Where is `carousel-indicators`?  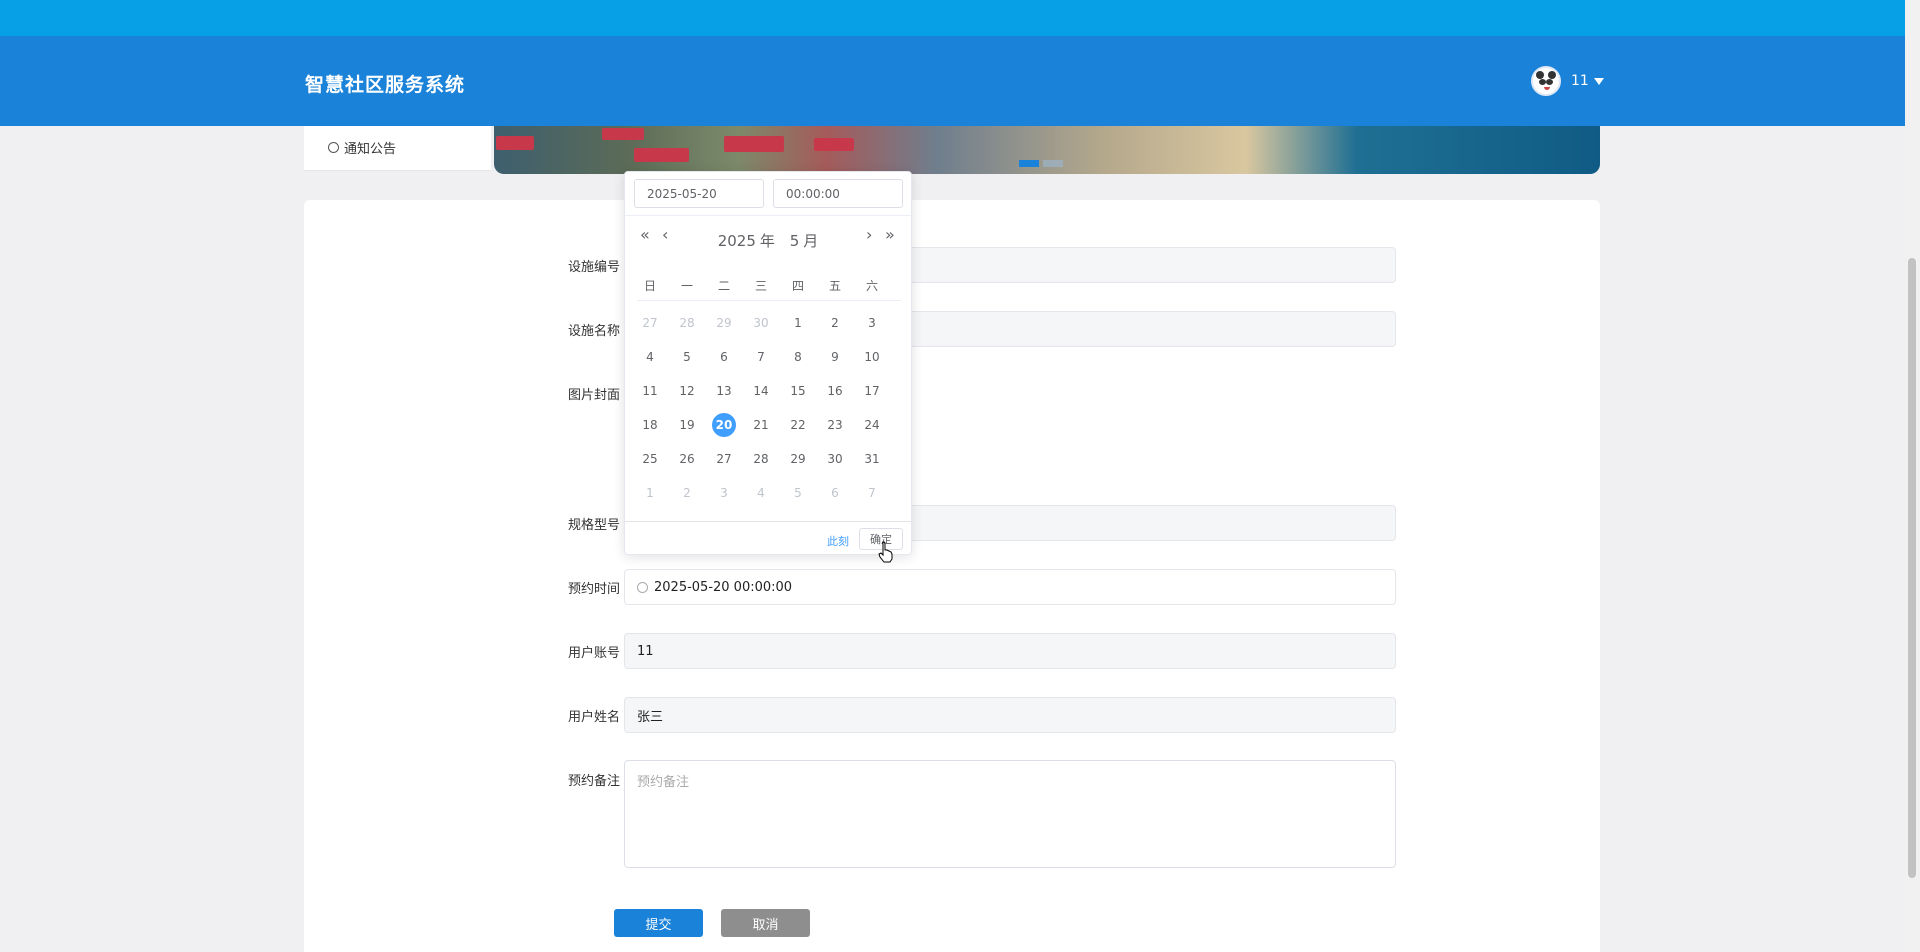 carousel-indicators is located at coordinates (1041, 163).